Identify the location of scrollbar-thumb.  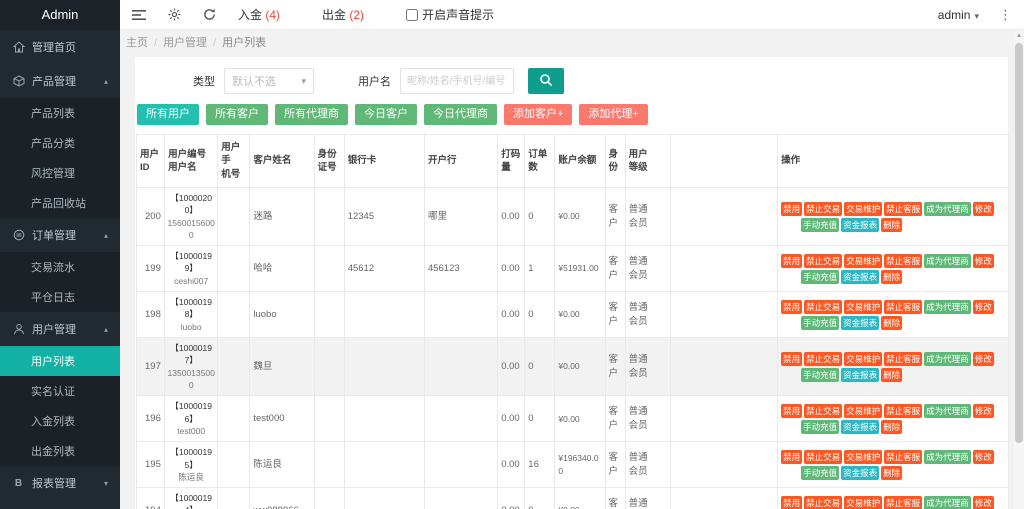
(1019, 243).